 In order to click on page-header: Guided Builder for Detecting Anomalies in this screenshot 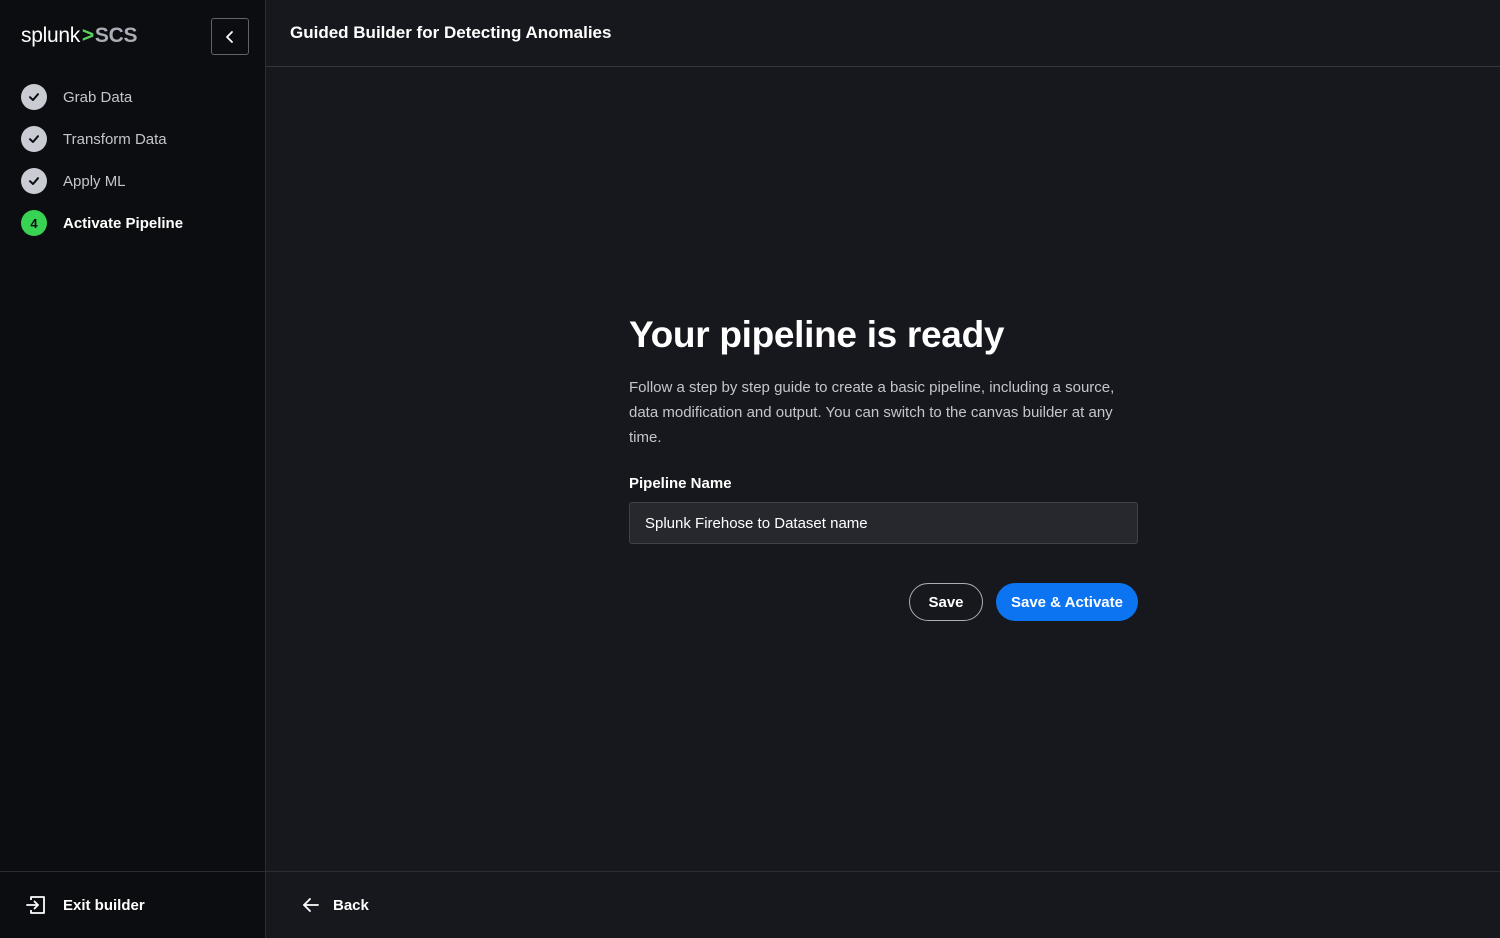, I will do `click(883, 33)`.